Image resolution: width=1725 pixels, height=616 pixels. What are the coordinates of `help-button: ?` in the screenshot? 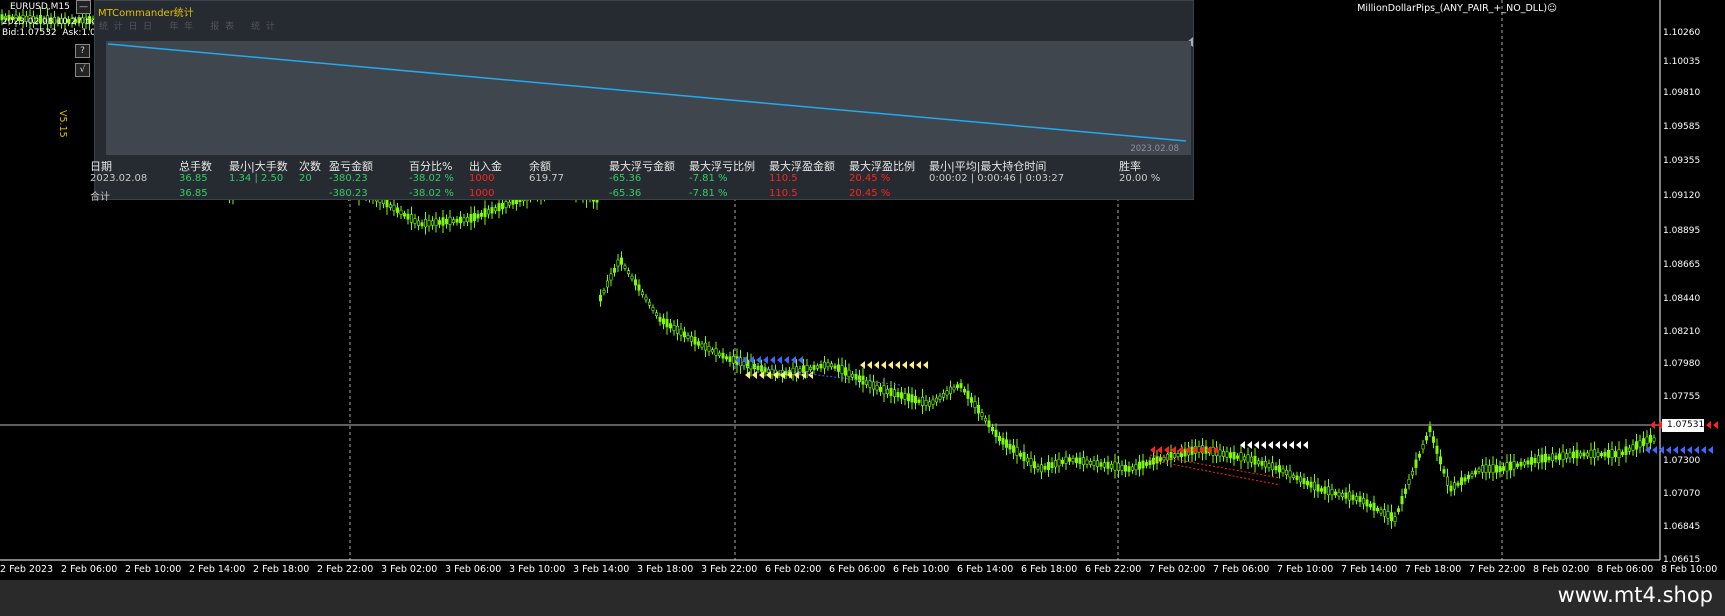 It's located at (82, 51).